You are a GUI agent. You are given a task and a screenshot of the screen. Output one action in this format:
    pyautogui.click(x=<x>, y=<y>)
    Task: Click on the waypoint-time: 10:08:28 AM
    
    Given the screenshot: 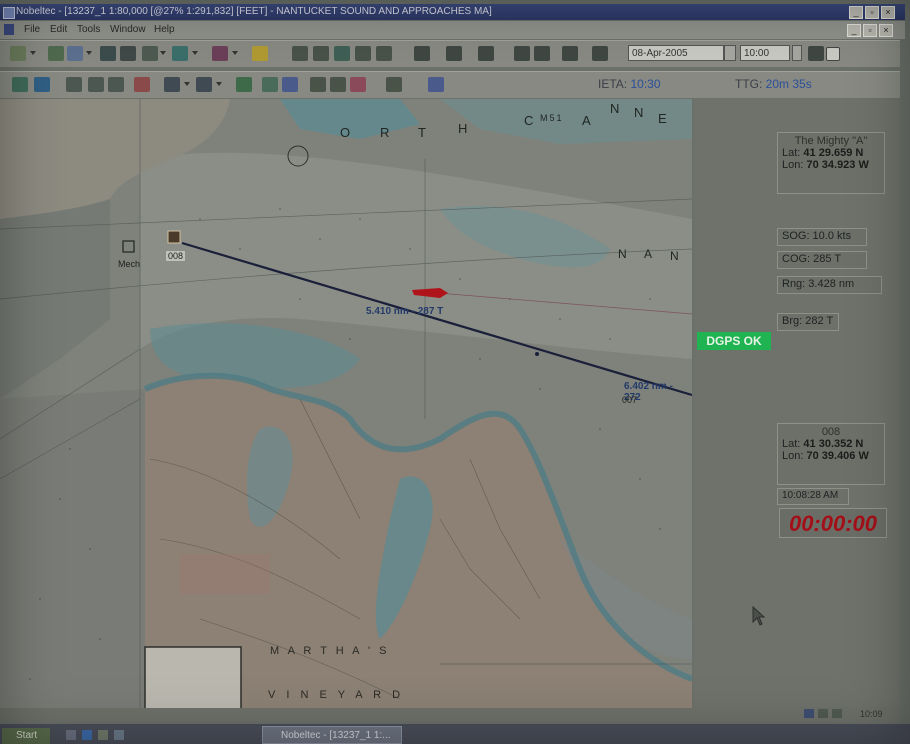 What is the action you would take?
    pyautogui.click(x=813, y=496)
    